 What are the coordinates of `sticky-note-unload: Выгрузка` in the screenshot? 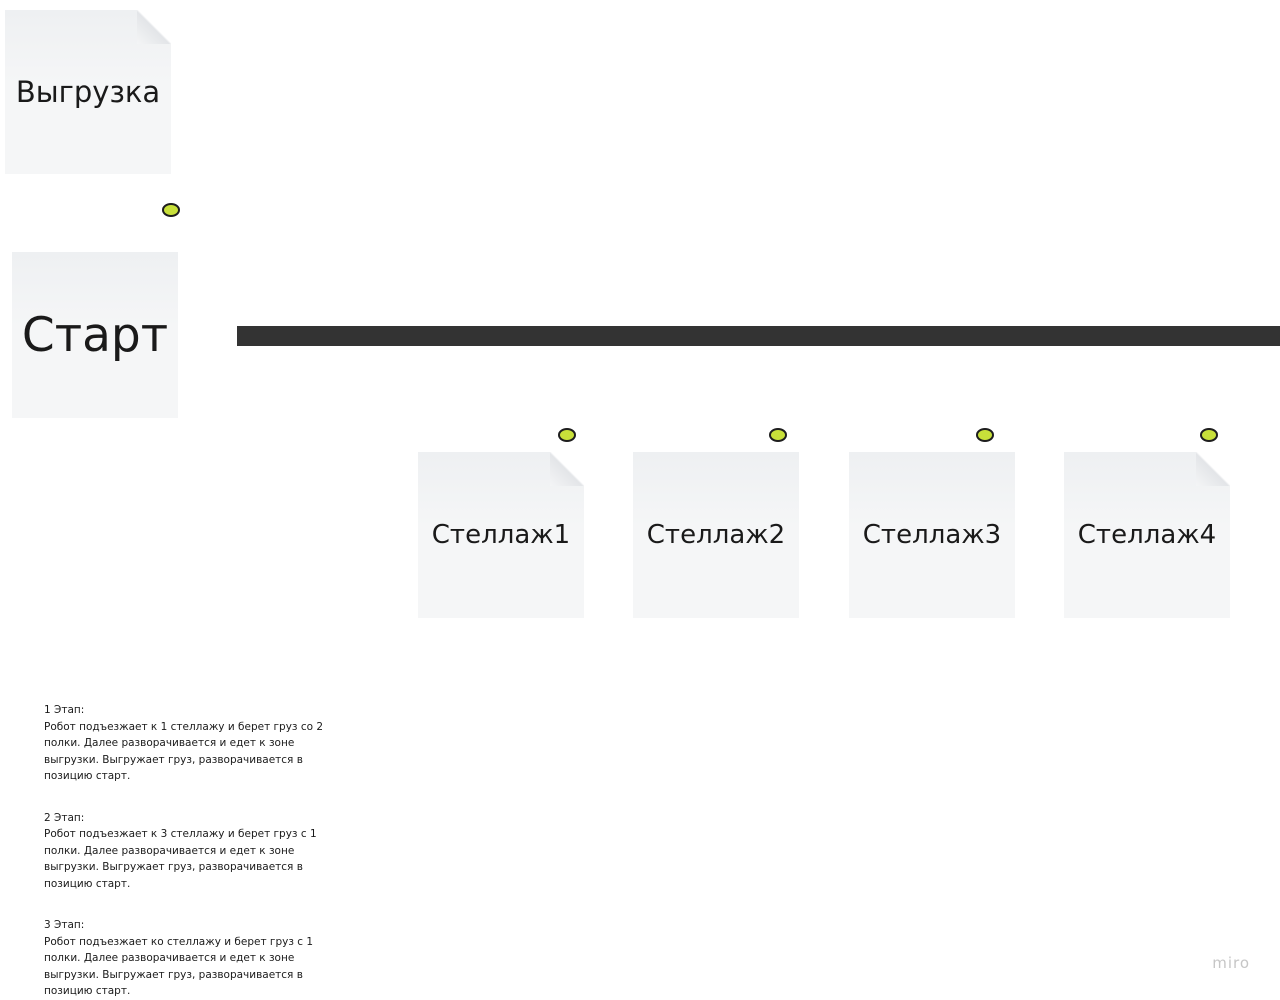 It's located at (88, 92).